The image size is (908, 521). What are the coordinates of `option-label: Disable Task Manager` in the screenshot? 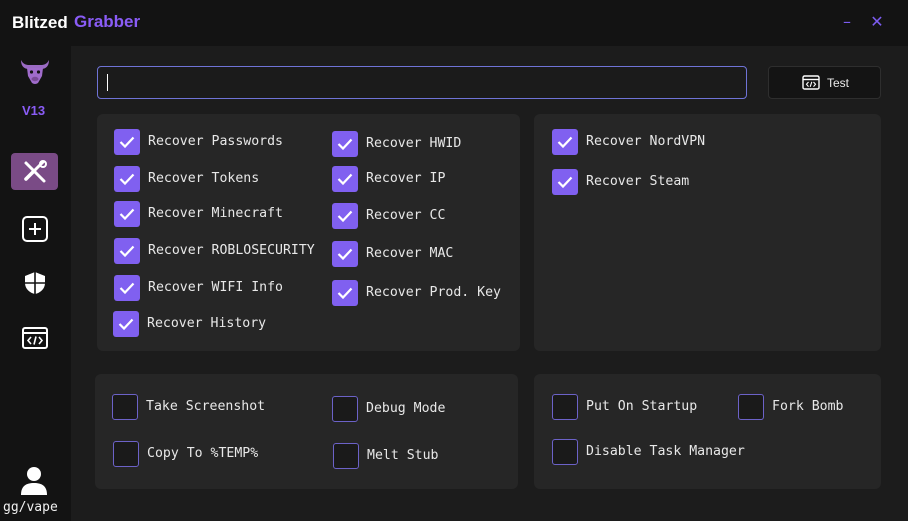 It's located at (665, 451).